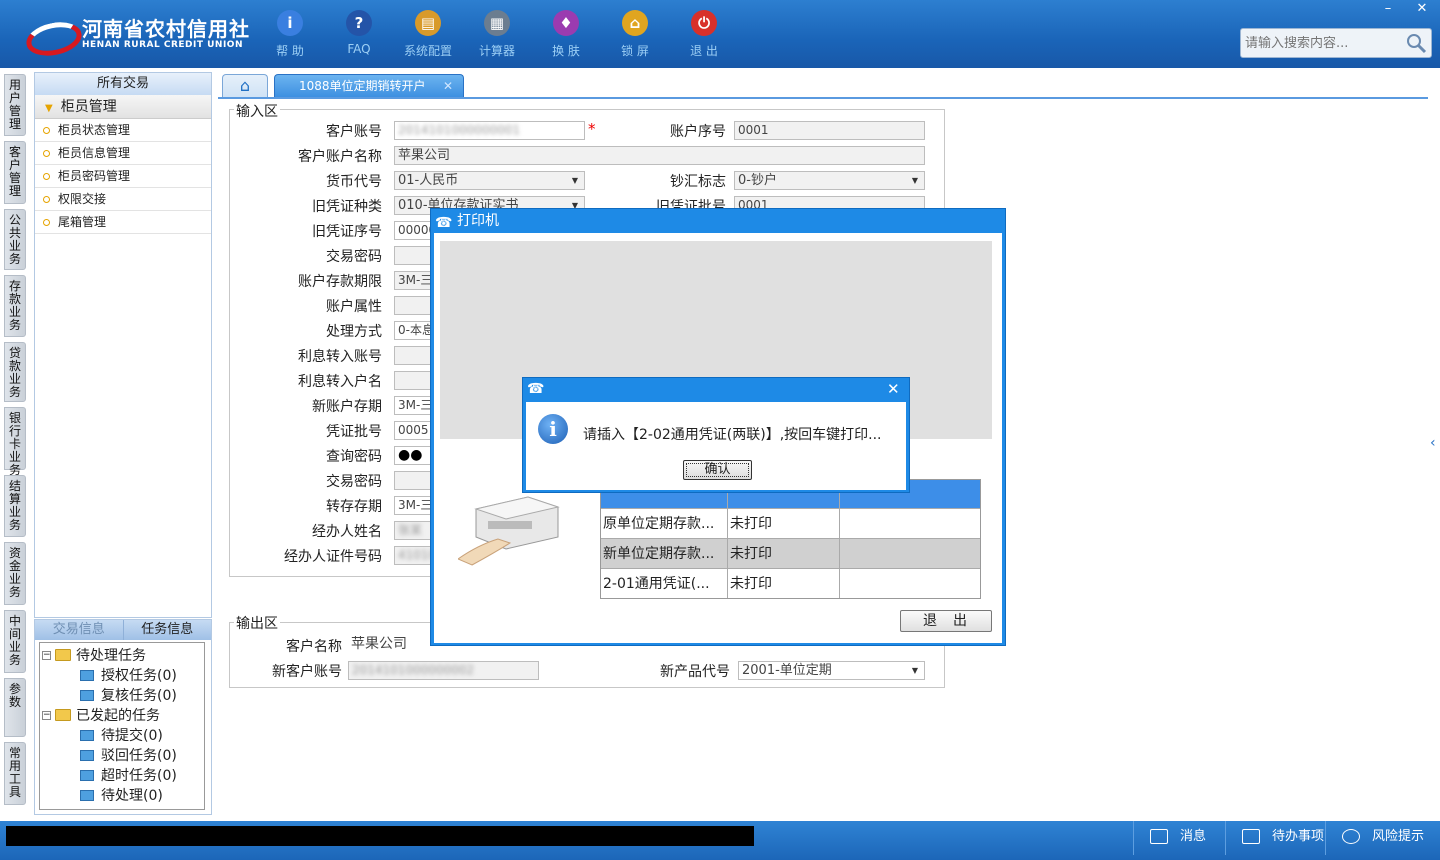 This screenshot has height=860, width=1440. I want to click on nav-tab-0: 用户管理, so click(15, 105).